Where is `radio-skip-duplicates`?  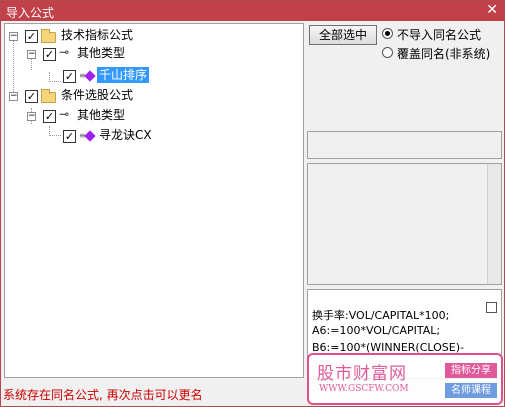 radio-skip-duplicates is located at coordinates (387, 33).